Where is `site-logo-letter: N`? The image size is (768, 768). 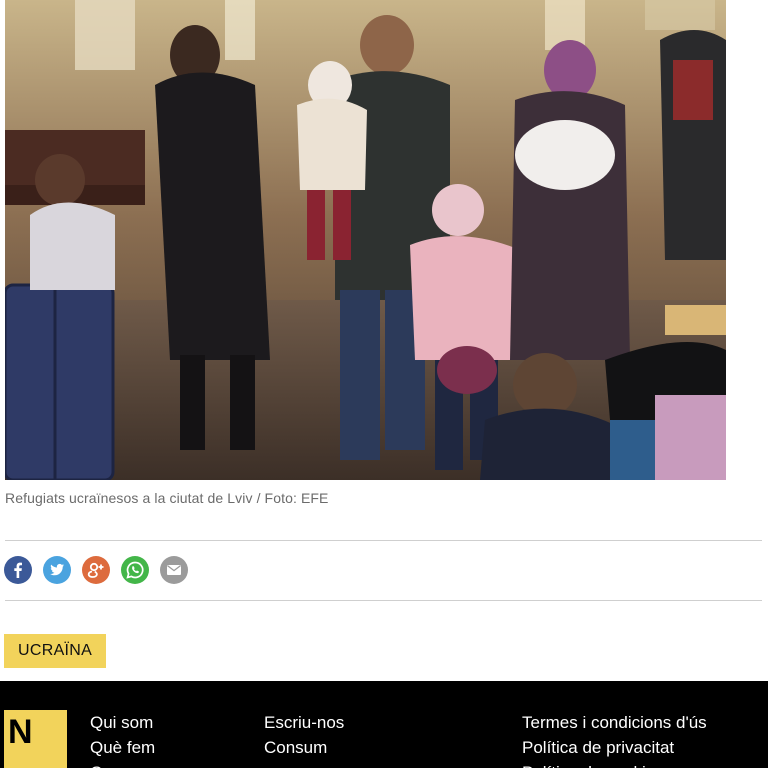
site-logo-letter: N is located at coordinates (20, 732).